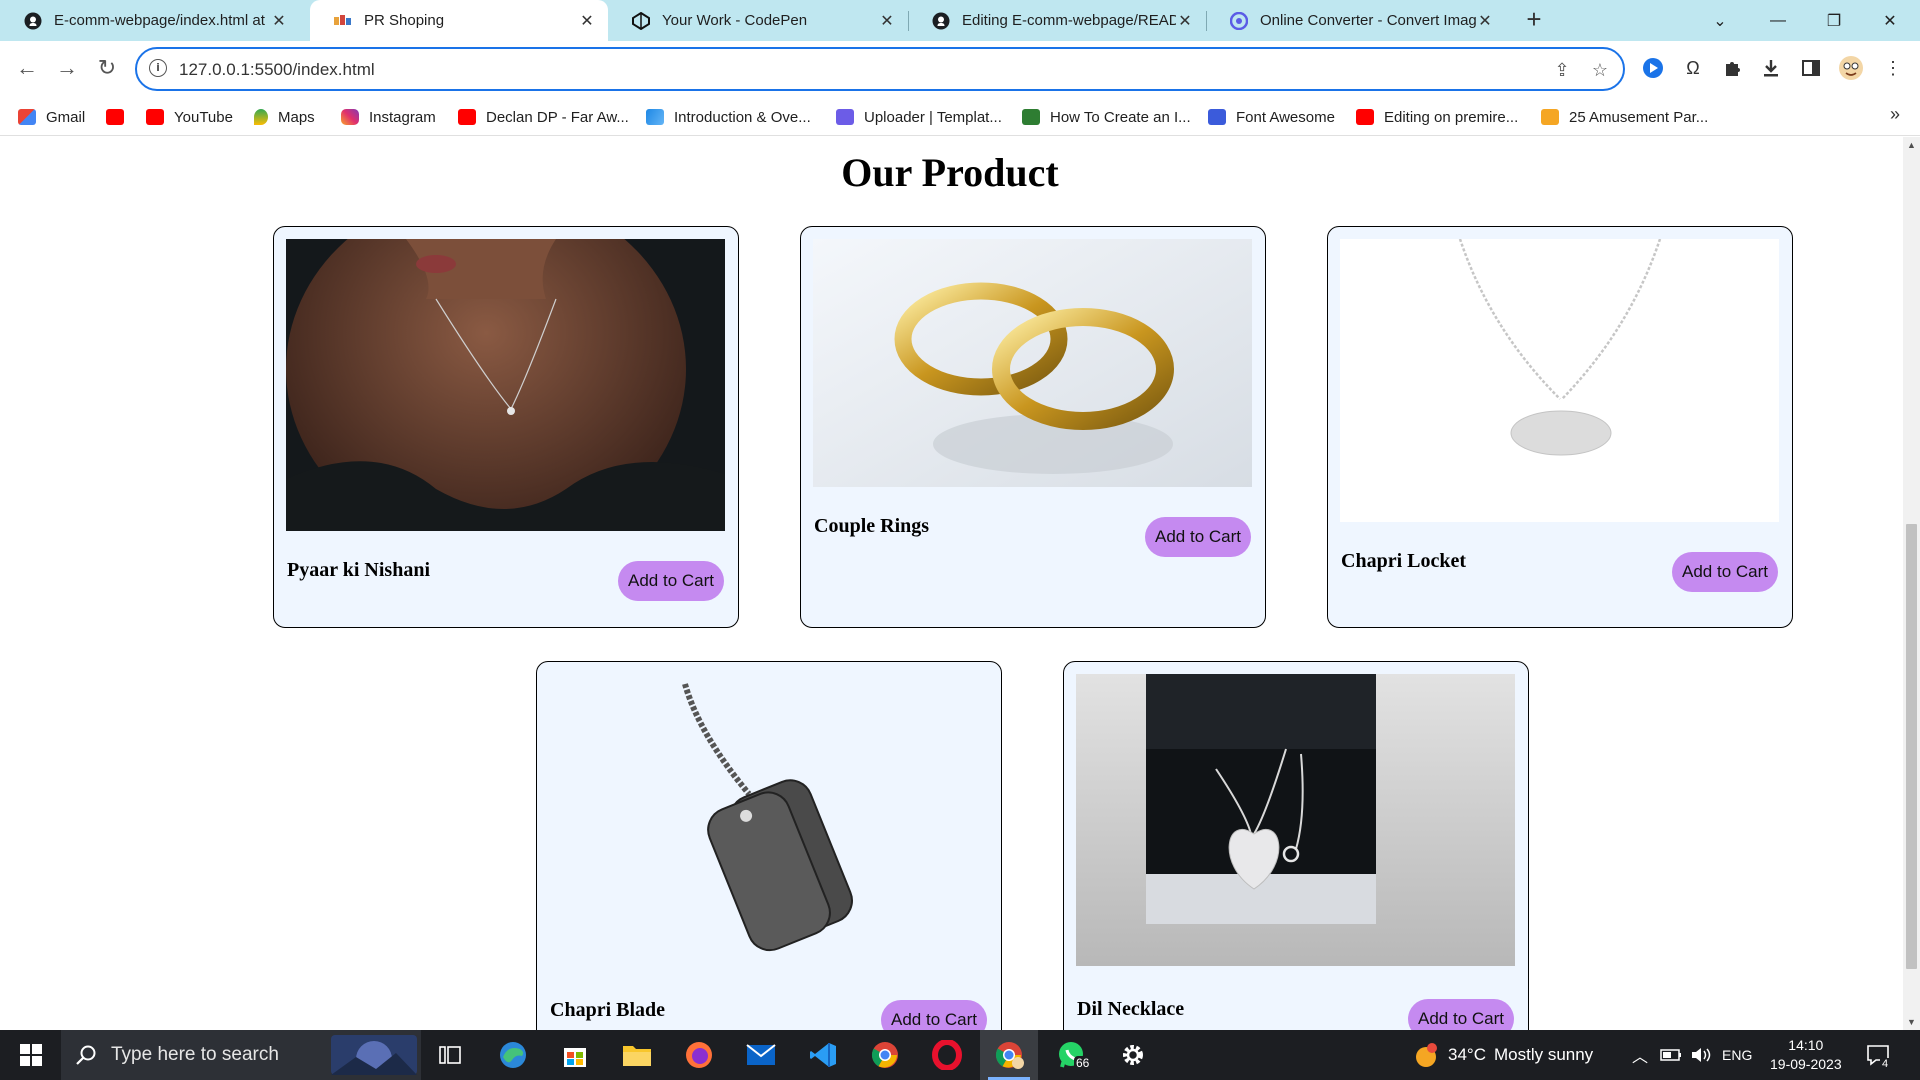 The image size is (1920, 1080). Describe the element at coordinates (450, 1055) in the screenshot. I see `task-view-icon` at that location.